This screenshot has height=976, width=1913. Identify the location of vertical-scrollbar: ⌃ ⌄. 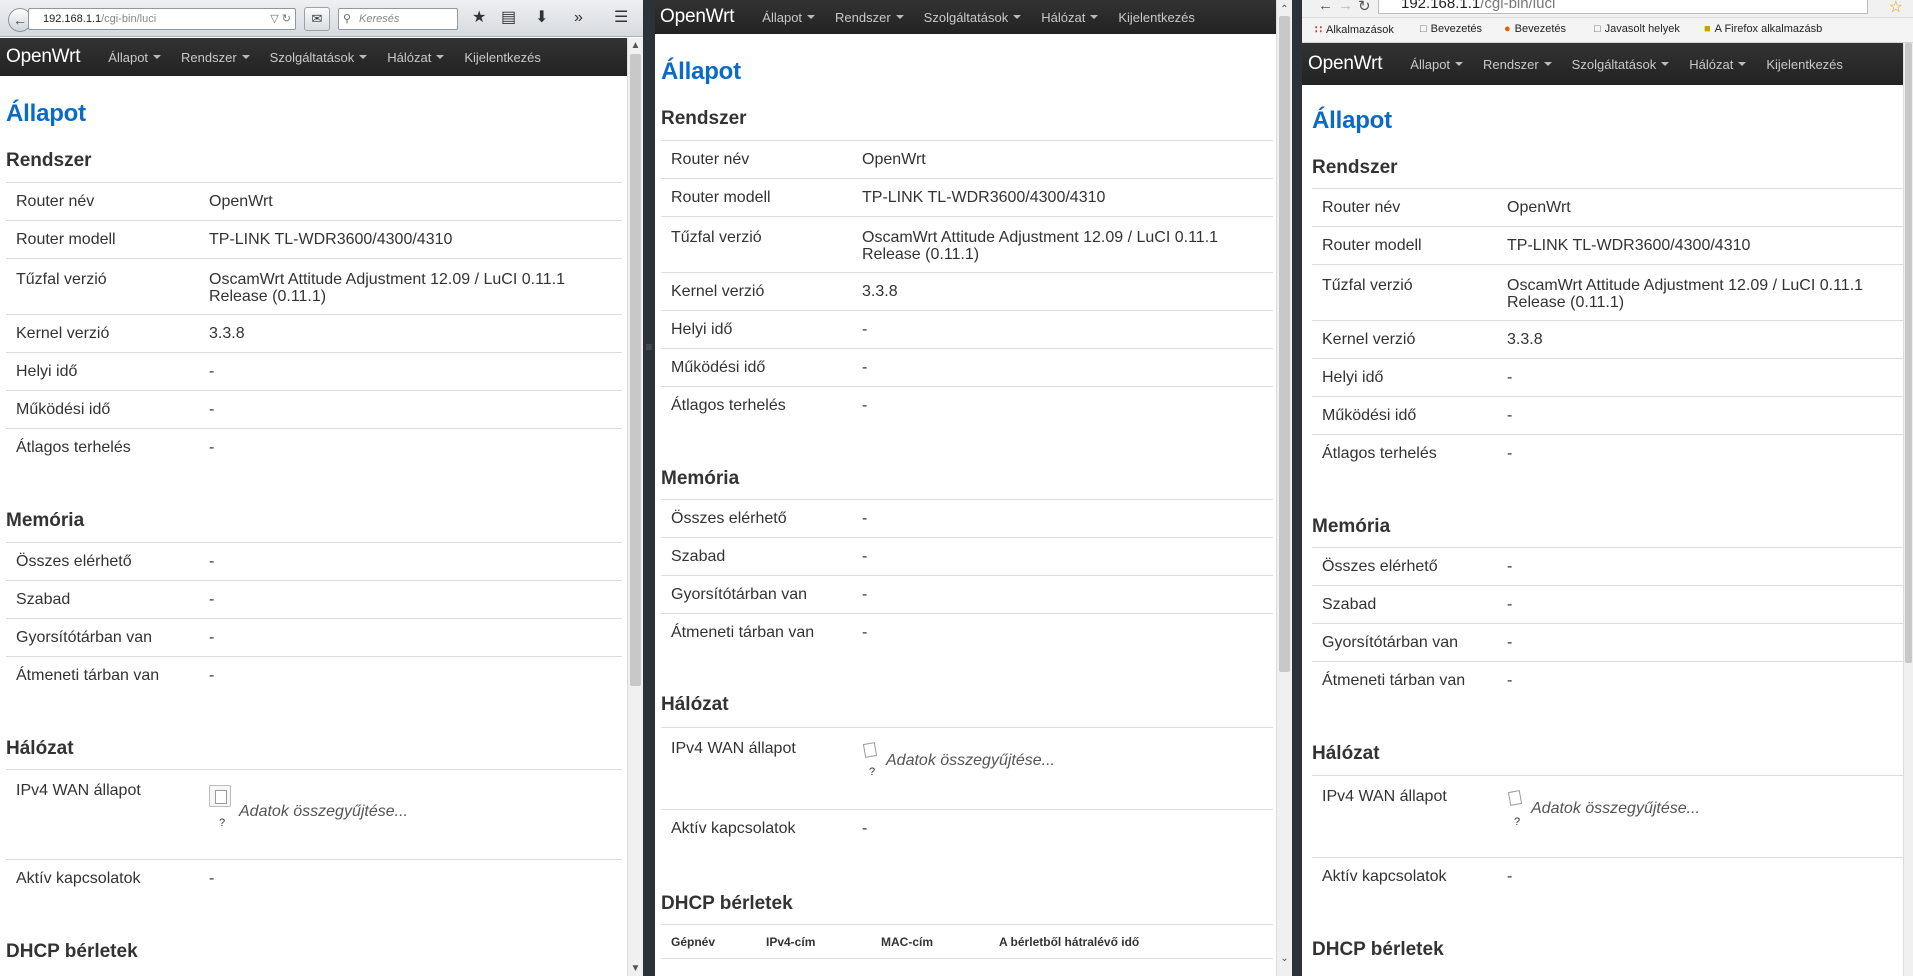
(1284, 488).